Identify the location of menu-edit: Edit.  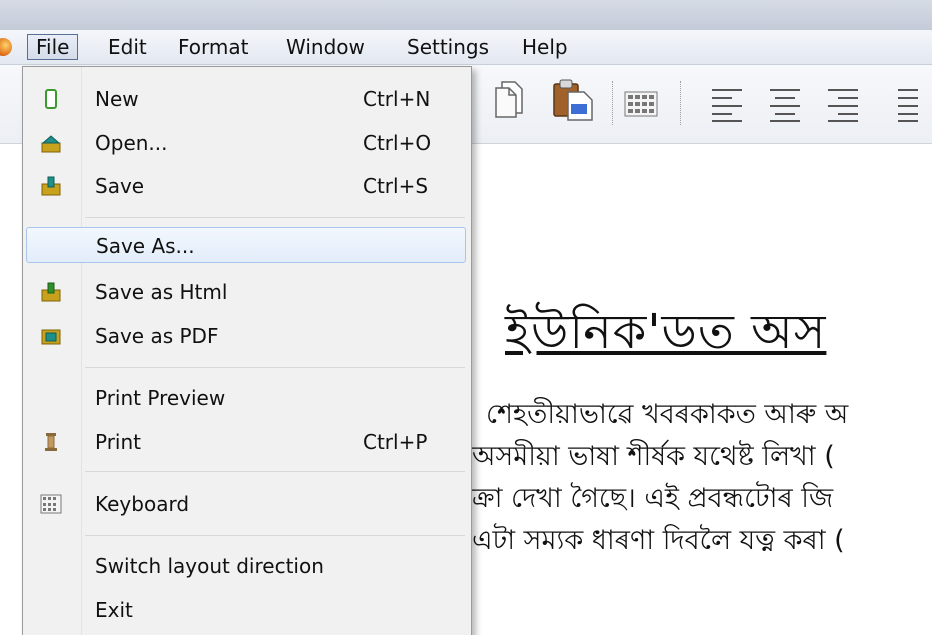
(127, 47).